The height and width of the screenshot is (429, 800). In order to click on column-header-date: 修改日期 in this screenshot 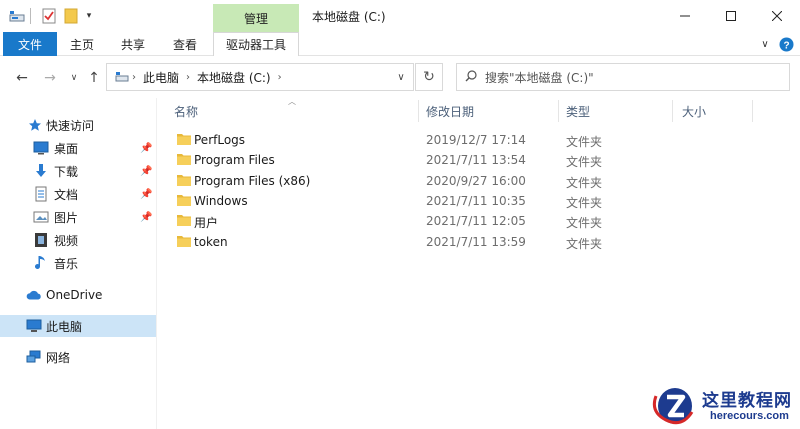, I will do `click(489, 111)`.